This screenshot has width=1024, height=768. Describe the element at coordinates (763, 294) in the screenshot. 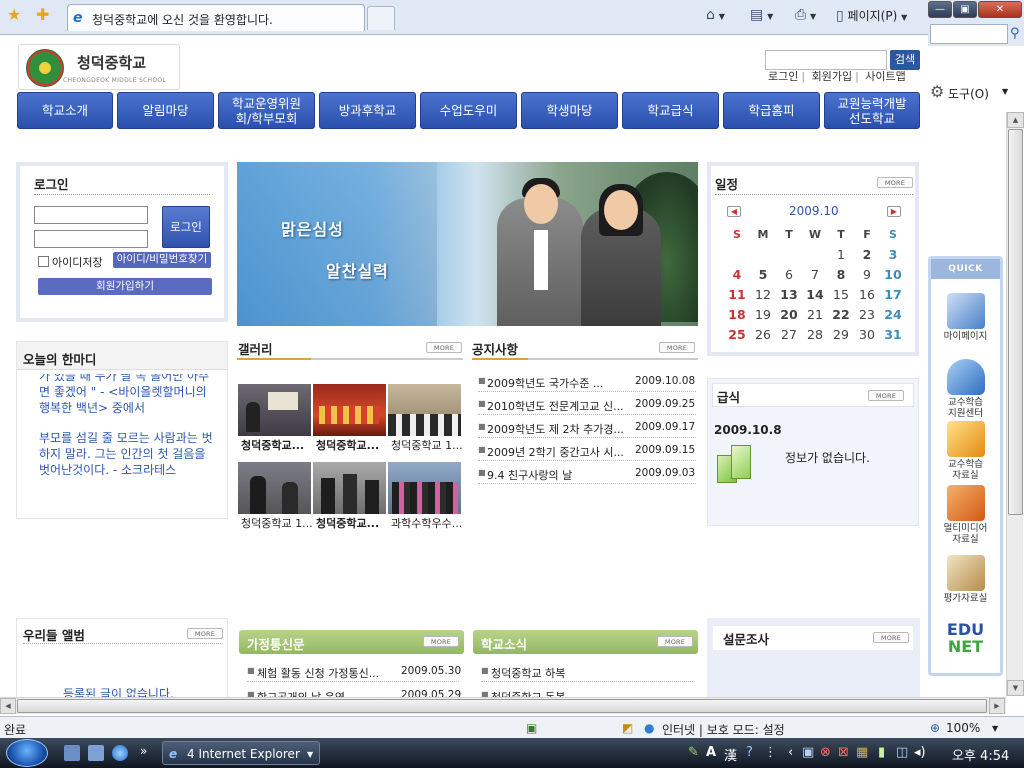

I see `calendar-day: 12` at that location.